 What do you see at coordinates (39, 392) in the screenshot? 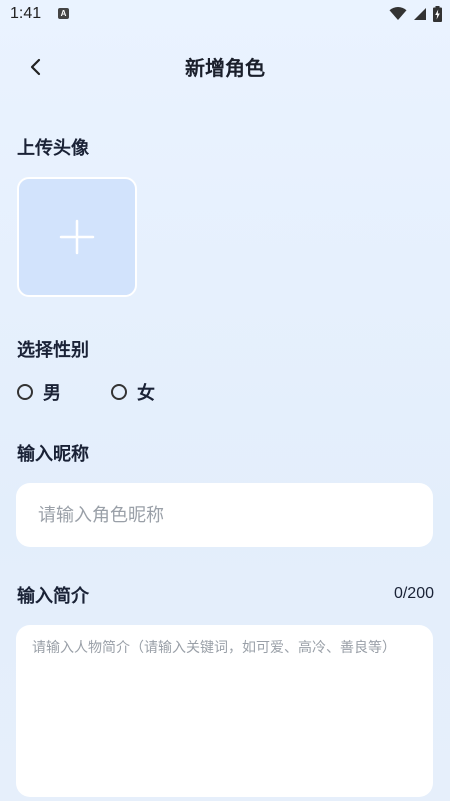
I see `gender-option-male: 男` at bounding box center [39, 392].